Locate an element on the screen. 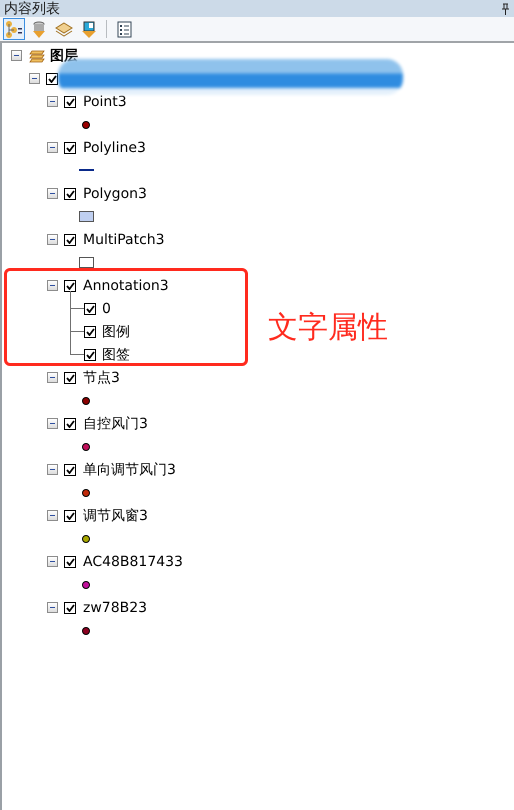  pin-icon is located at coordinates (505, 8).